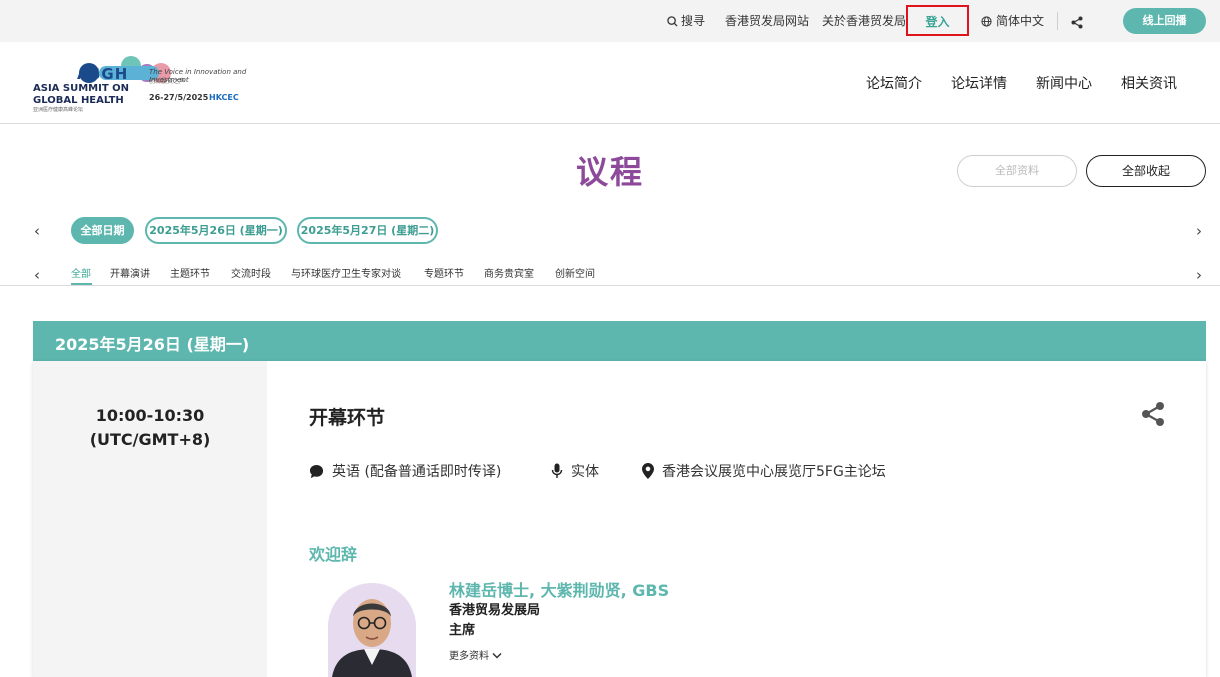 This screenshot has width=1220, height=677. Describe the element at coordinates (102, 230) in the screenshot. I see `date-filter-all: 全部日期` at that location.